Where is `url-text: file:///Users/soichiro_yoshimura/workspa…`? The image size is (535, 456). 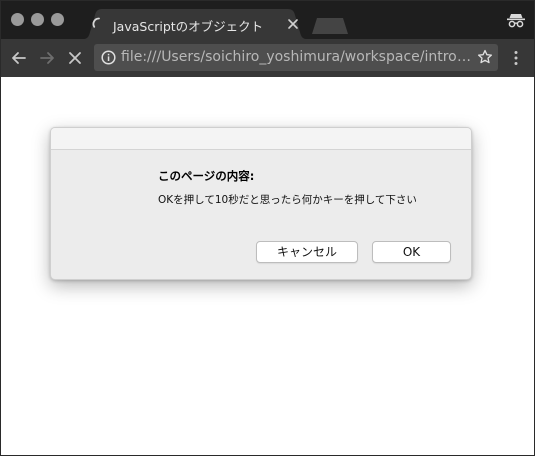
url-text: file:///Users/soichiro_yoshimura/workspa… is located at coordinates (296, 57).